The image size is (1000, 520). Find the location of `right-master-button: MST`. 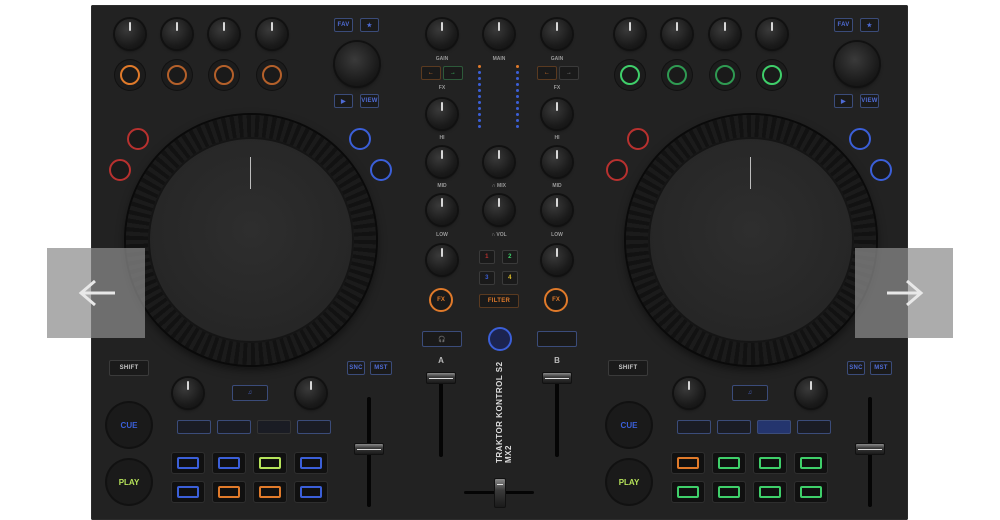

right-master-button: MST is located at coordinates (881, 368).